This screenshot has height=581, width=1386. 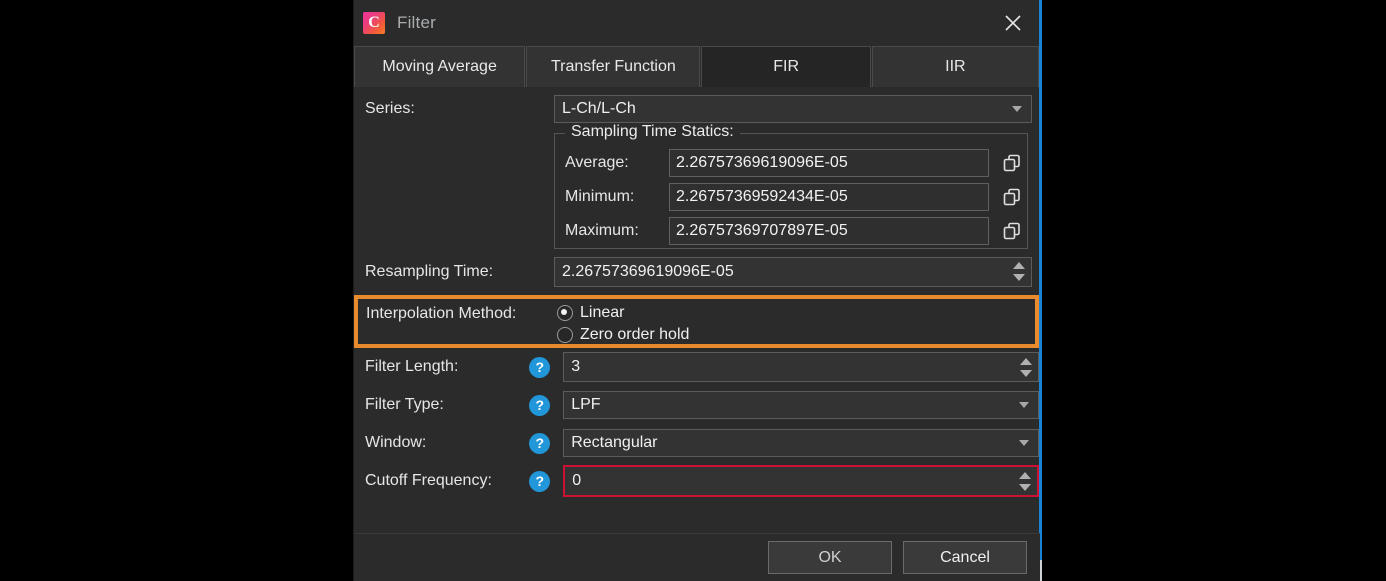 What do you see at coordinates (565, 335) in the screenshot?
I see `radio-icon-zero-order-hold` at bounding box center [565, 335].